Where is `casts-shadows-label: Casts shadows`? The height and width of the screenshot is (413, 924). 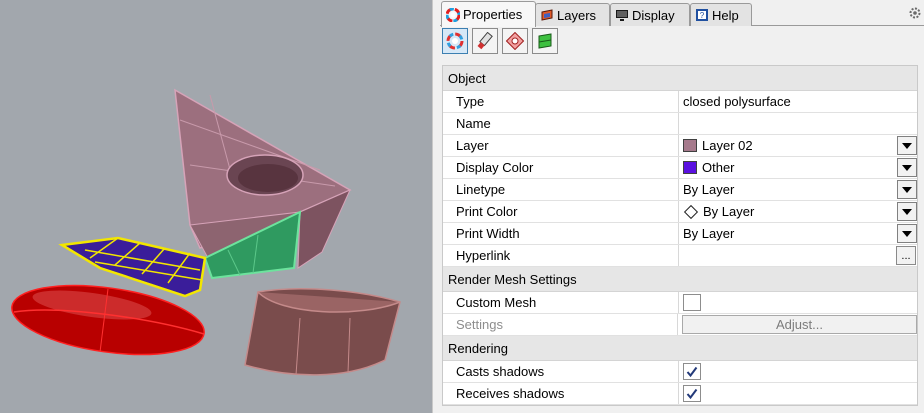
casts-shadows-label: Casts shadows is located at coordinates (561, 371).